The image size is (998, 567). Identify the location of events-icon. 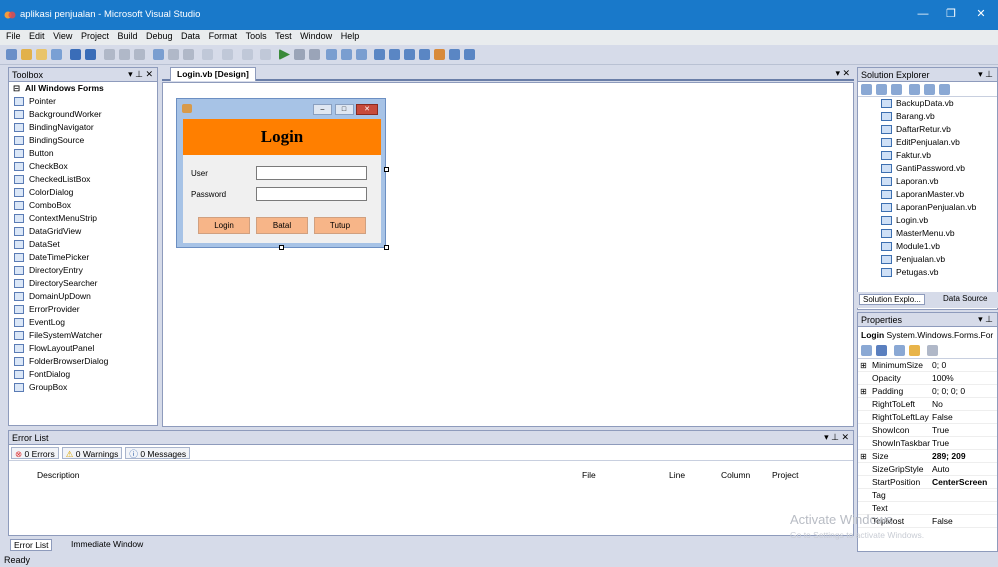
(914, 350).